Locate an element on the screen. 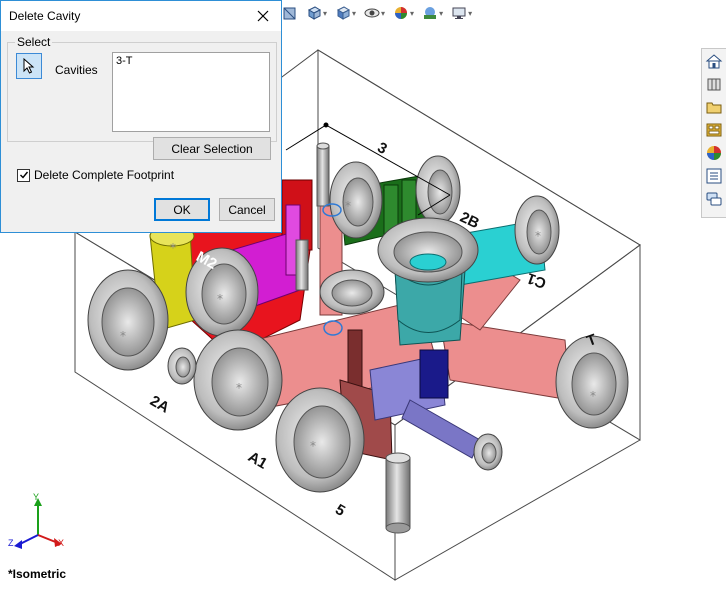 The height and width of the screenshot is (589, 726). task-pane-tabs is located at coordinates (713, 133).